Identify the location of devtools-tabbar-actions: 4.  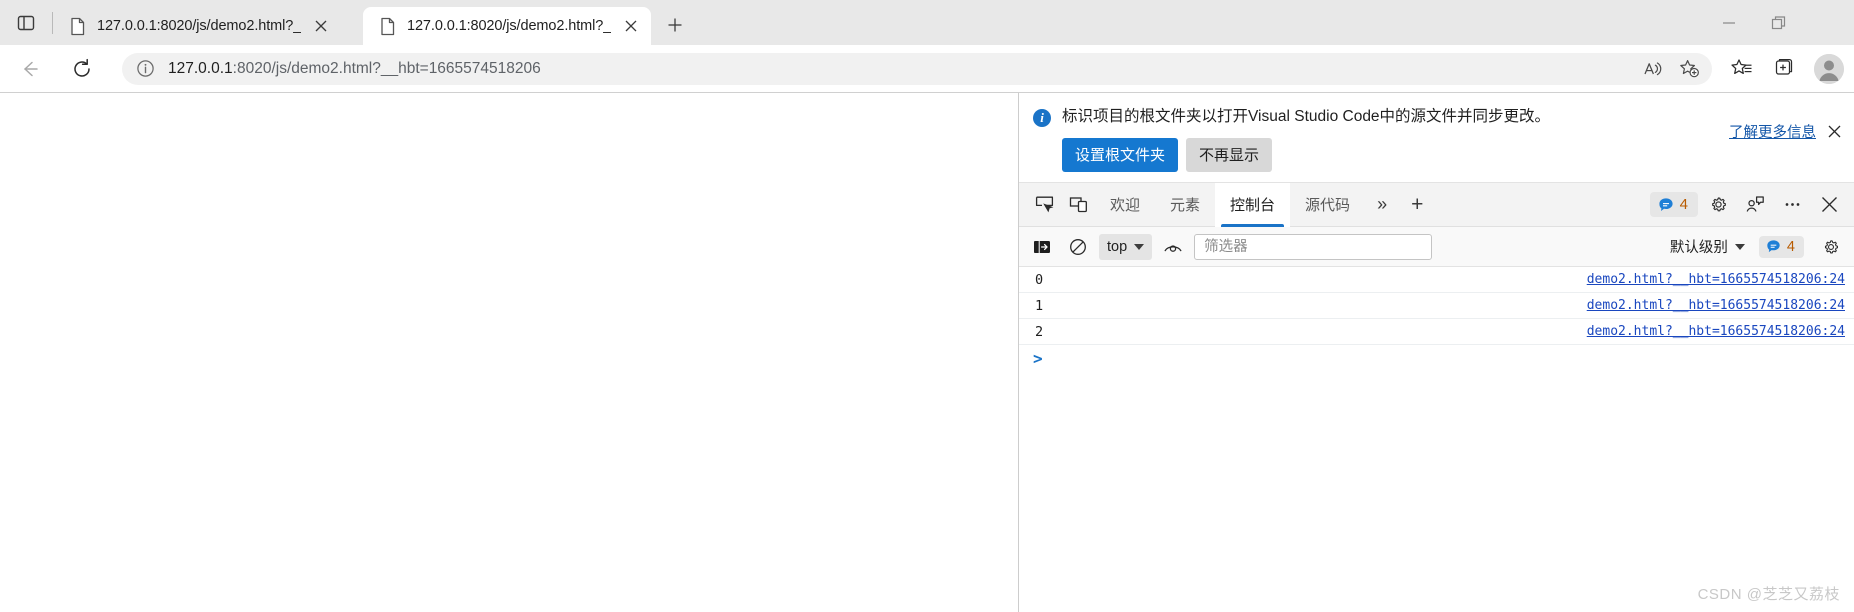
(1751, 205).